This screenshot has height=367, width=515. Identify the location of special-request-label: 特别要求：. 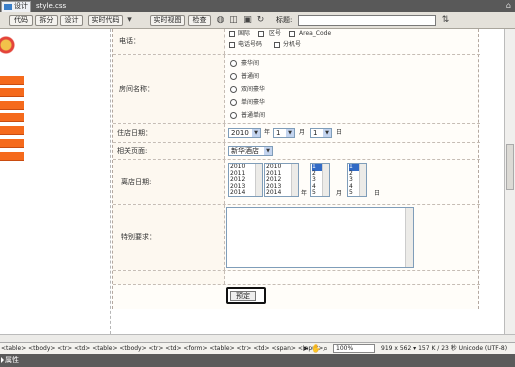
(138, 237).